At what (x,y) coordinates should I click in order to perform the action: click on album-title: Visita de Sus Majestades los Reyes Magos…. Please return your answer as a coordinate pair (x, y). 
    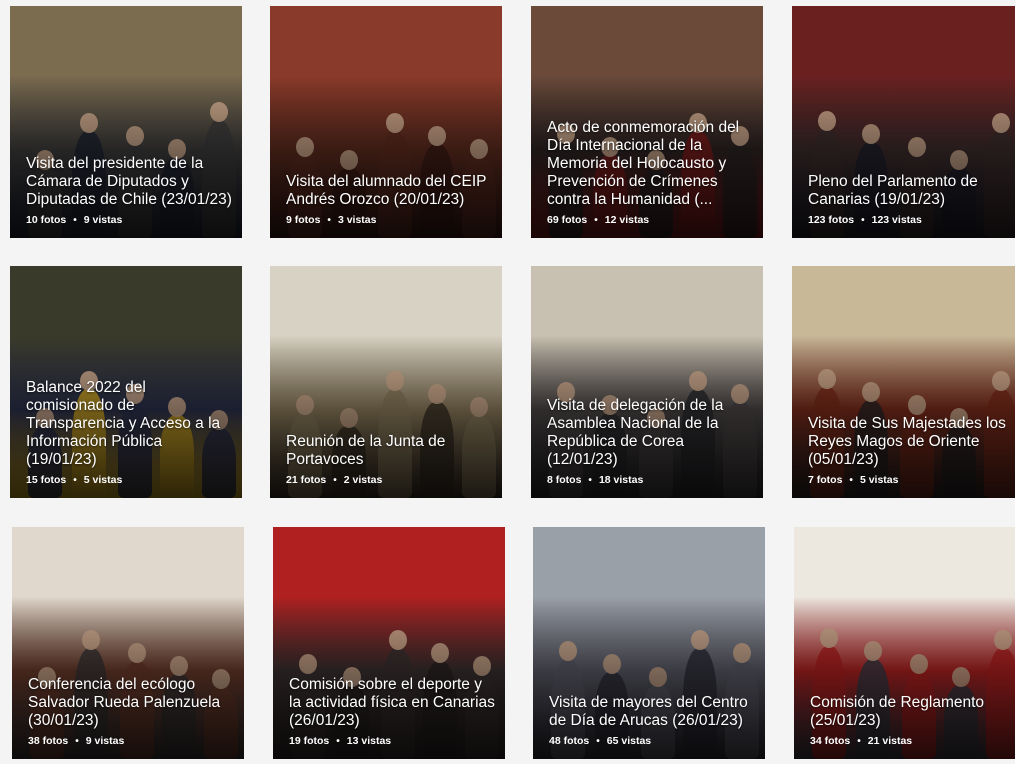
    Looking at the image, I should click on (907, 441).